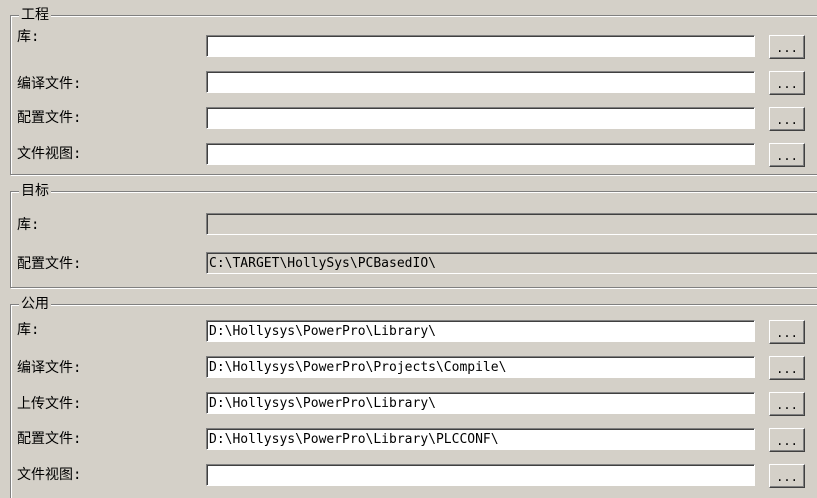 The height and width of the screenshot is (498, 817). What do you see at coordinates (480, 154) in the screenshot?
I see `project-fileview-field` at bounding box center [480, 154].